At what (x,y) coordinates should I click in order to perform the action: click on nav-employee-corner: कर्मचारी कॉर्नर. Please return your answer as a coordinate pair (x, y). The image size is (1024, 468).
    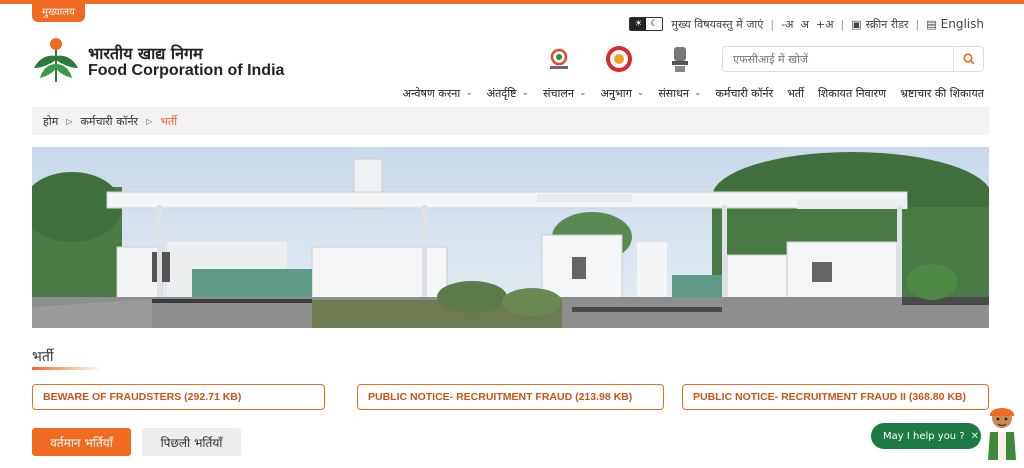
    Looking at the image, I should click on (744, 93).